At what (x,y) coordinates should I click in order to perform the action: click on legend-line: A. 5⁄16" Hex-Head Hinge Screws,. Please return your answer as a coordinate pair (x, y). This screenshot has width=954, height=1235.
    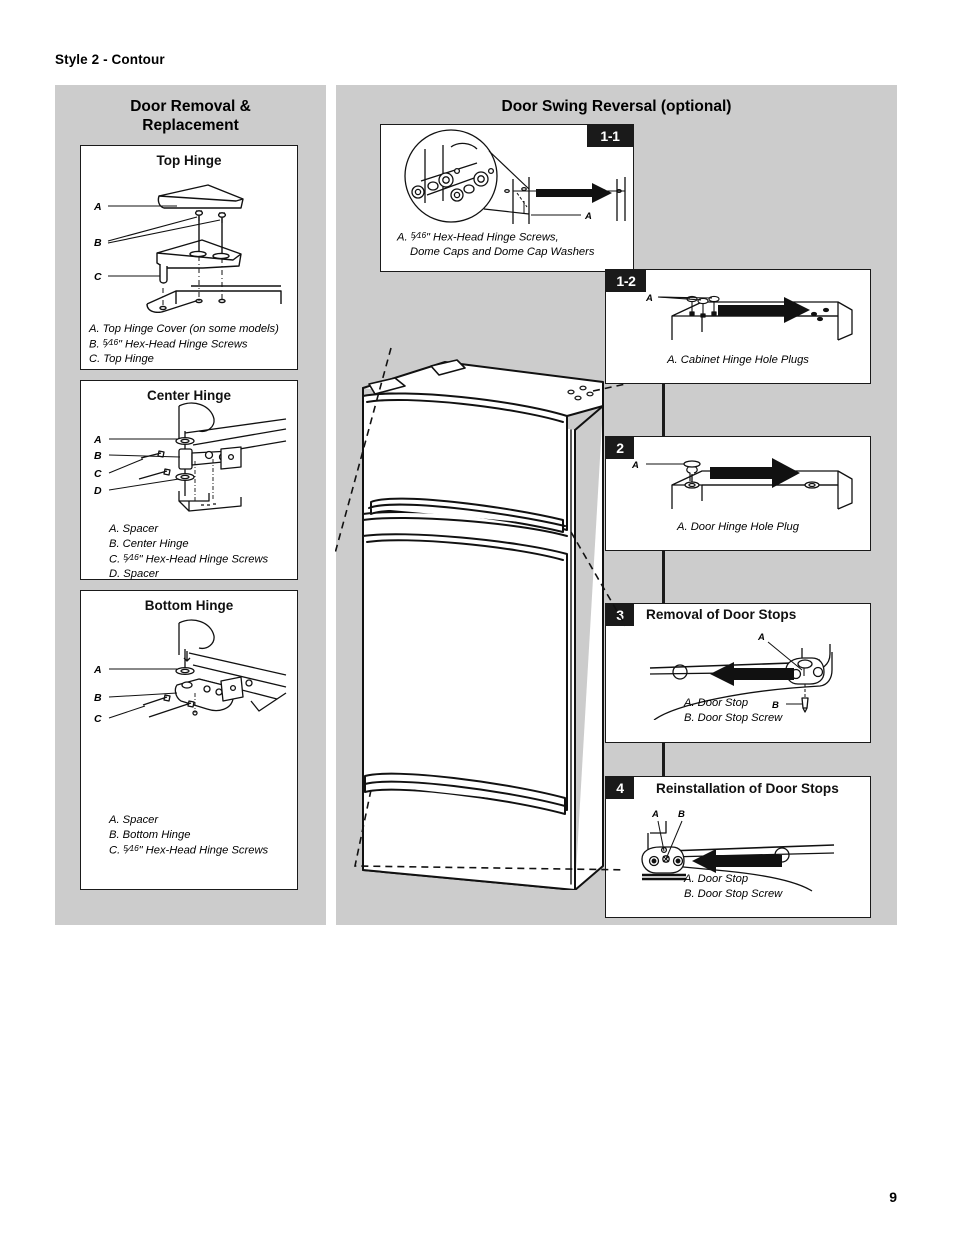
    Looking at the image, I should click on (478, 237).